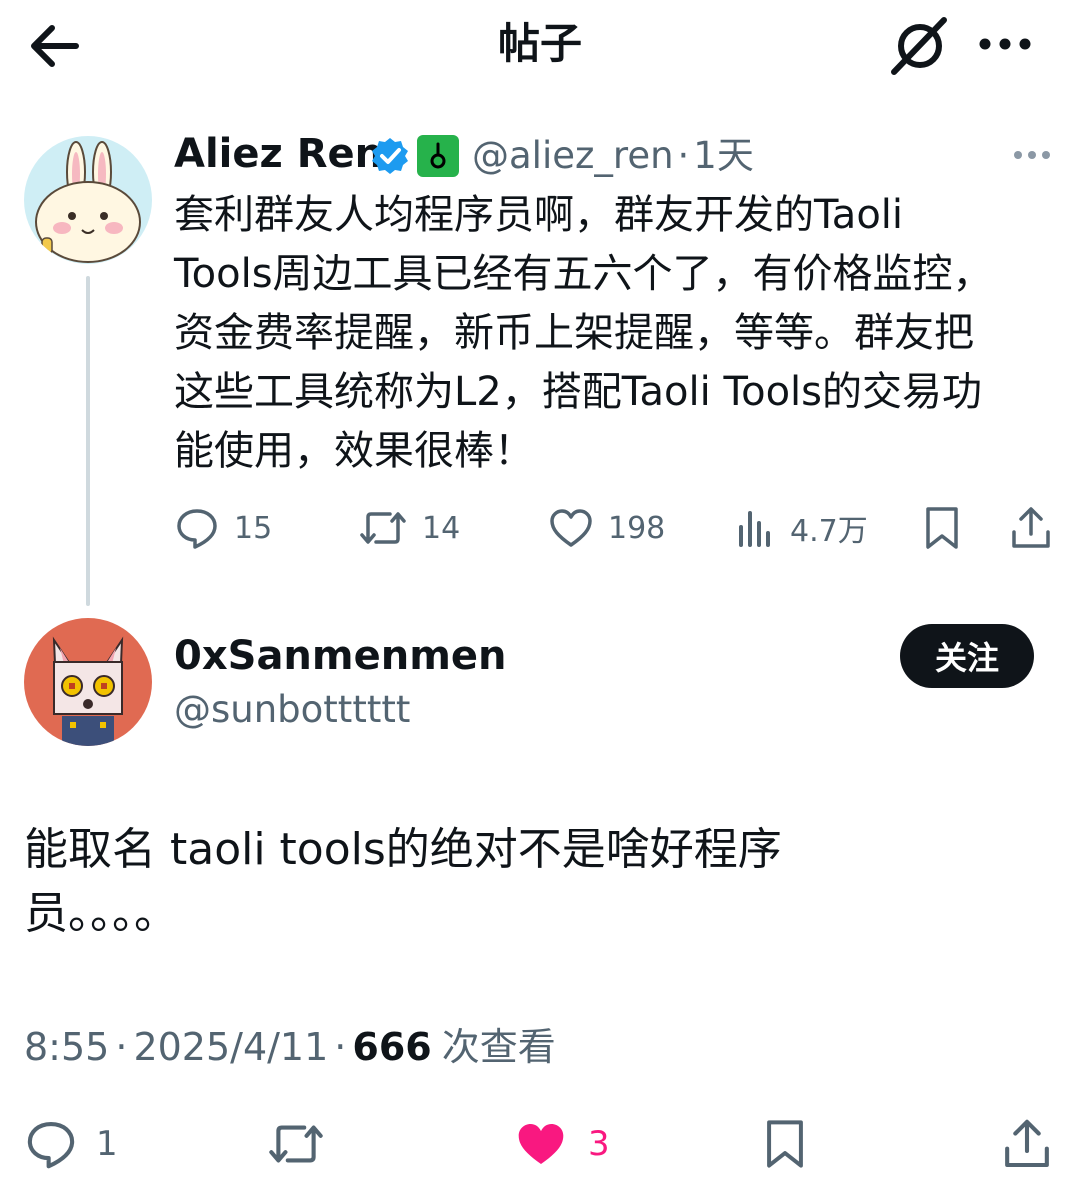 This screenshot has height=1200, width=1080. What do you see at coordinates (573, 155) in the screenshot?
I see `handle: @aliez_ren` at bounding box center [573, 155].